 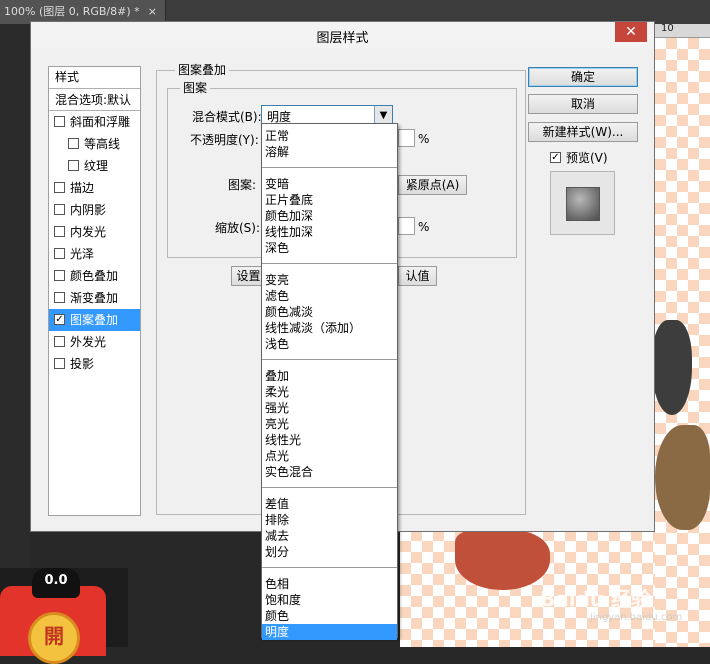 What do you see at coordinates (329, 408) in the screenshot?
I see `blend-mode-option: 强光` at bounding box center [329, 408].